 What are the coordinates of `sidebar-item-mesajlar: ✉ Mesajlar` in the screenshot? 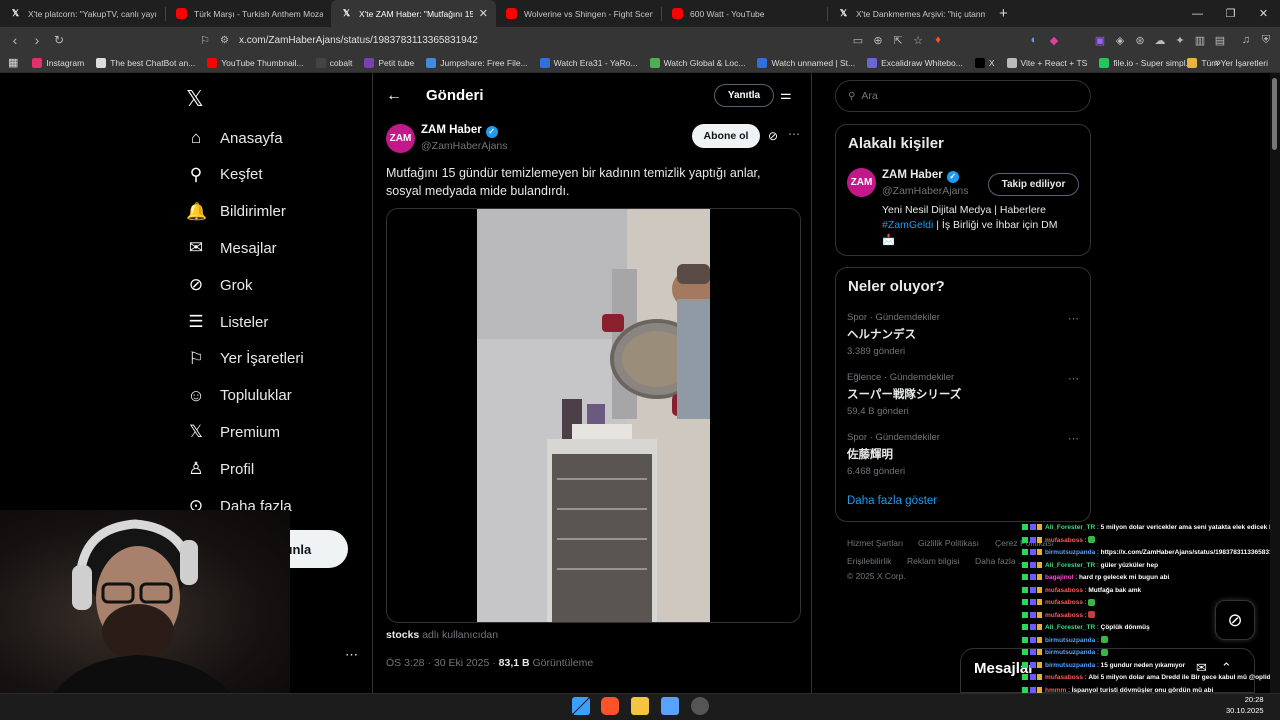 It's located at (231, 248).